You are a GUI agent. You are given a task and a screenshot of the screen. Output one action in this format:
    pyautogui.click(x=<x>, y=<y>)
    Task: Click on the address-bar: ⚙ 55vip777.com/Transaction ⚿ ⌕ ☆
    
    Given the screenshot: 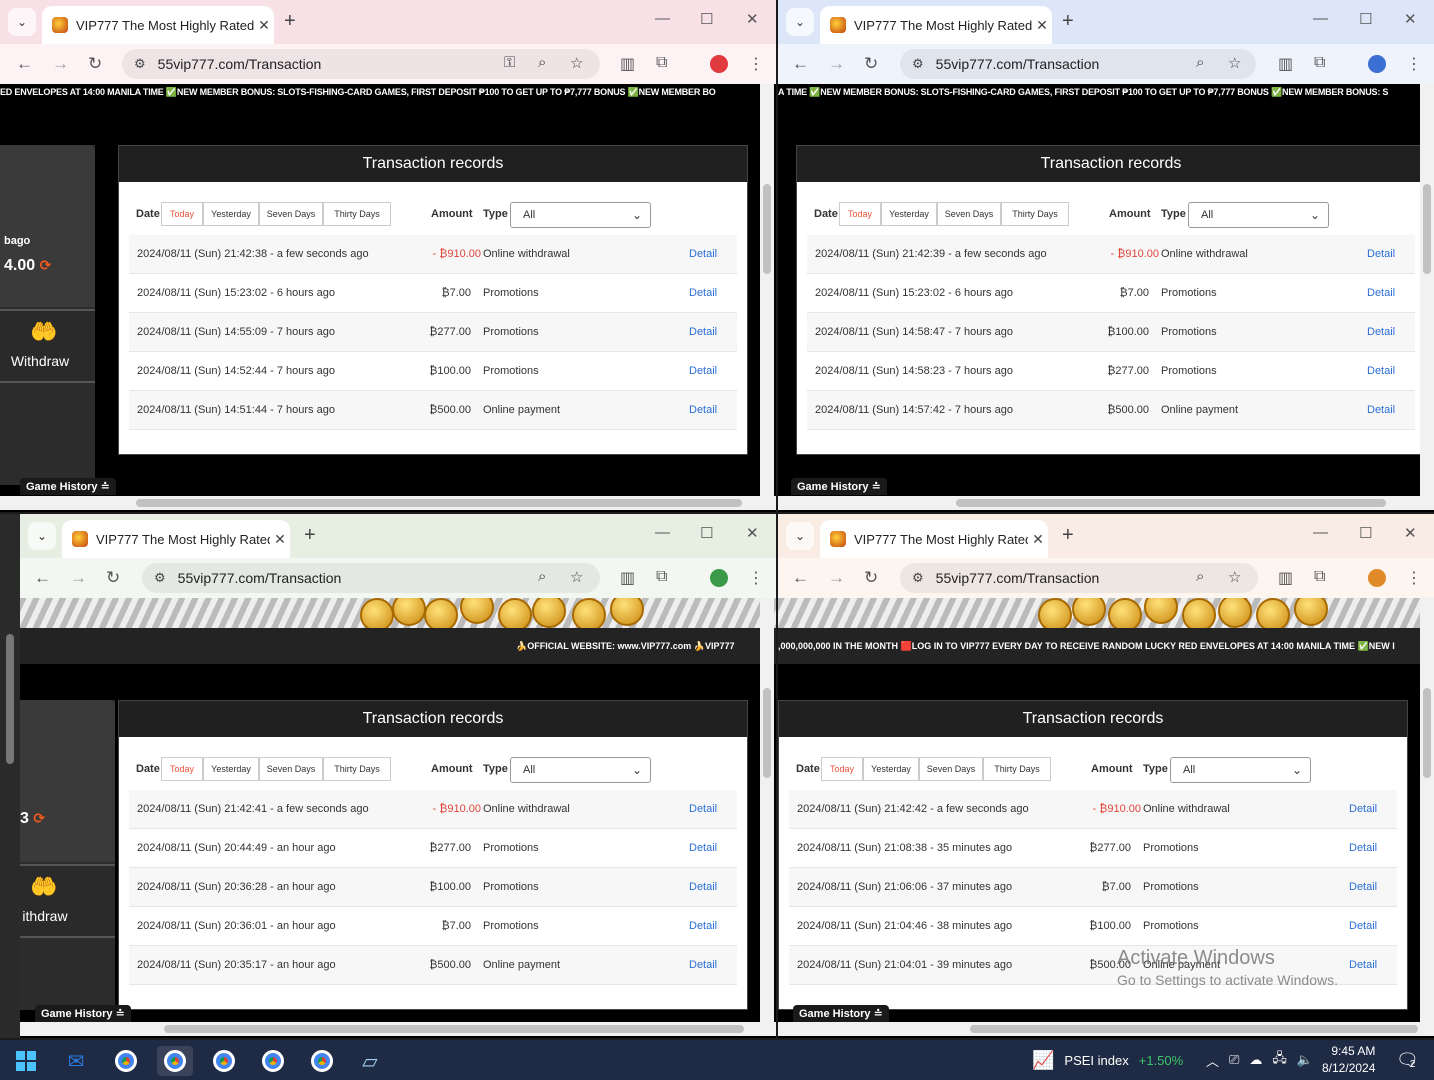 What is the action you would take?
    pyautogui.click(x=361, y=64)
    